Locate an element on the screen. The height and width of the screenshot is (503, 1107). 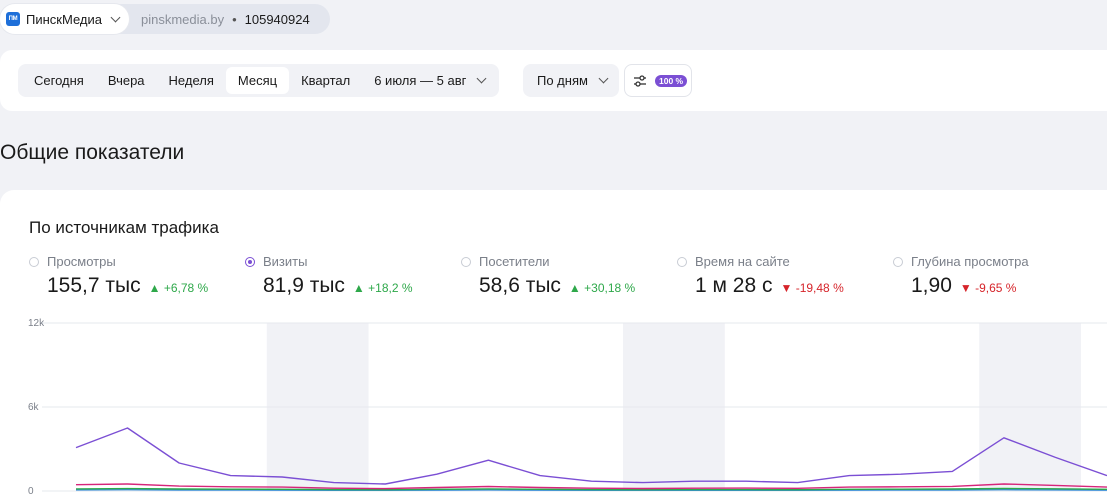
grouping-select: По дням is located at coordinates (571, 80).